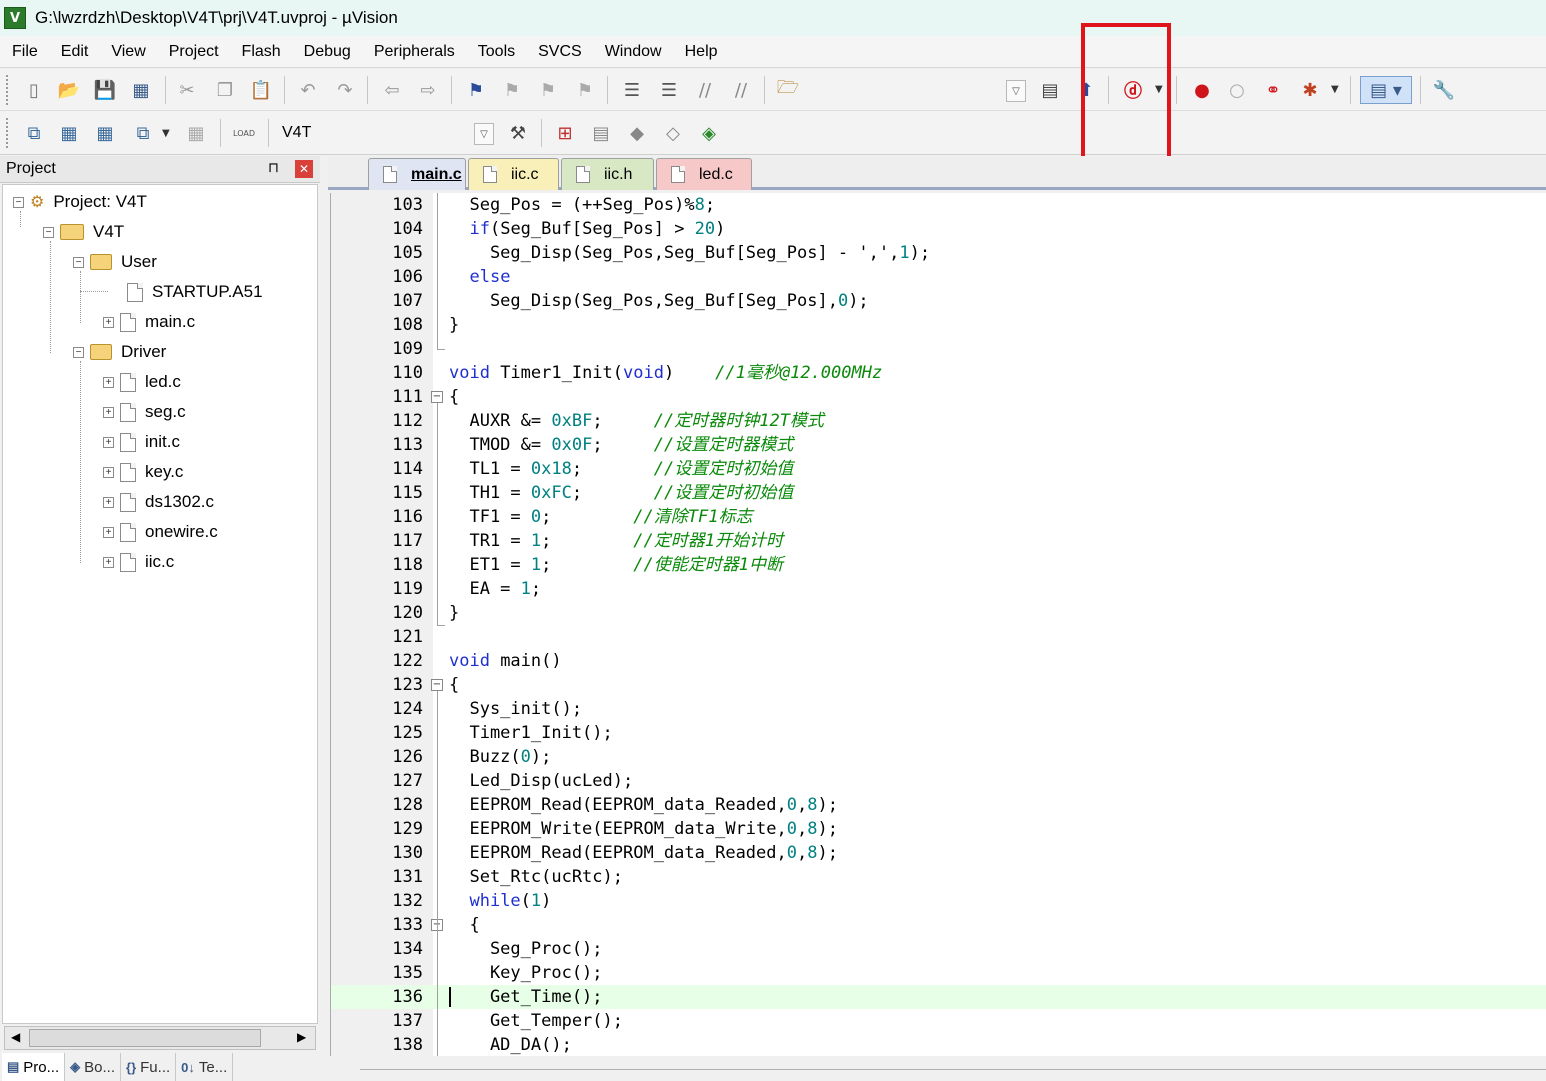  Describe the element at coordinates (144, 412) in the screenshot. I see `tree-item-file: + seg.c` at that location.